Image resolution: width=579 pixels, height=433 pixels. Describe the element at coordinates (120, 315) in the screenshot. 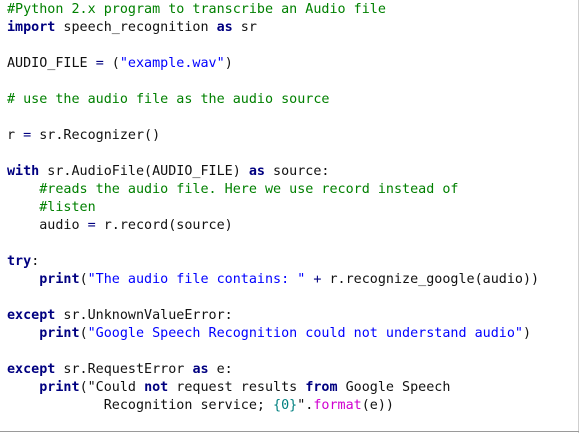

I see `code-line: except sr.UnknownValueError:` at that location.